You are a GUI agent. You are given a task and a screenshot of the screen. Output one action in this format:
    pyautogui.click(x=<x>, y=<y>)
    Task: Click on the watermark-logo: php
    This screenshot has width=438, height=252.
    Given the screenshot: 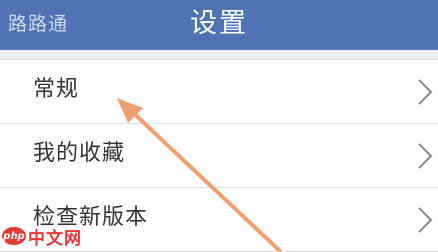 What is the action you would take?
    pyautogui.click(x=14, y=236)
    